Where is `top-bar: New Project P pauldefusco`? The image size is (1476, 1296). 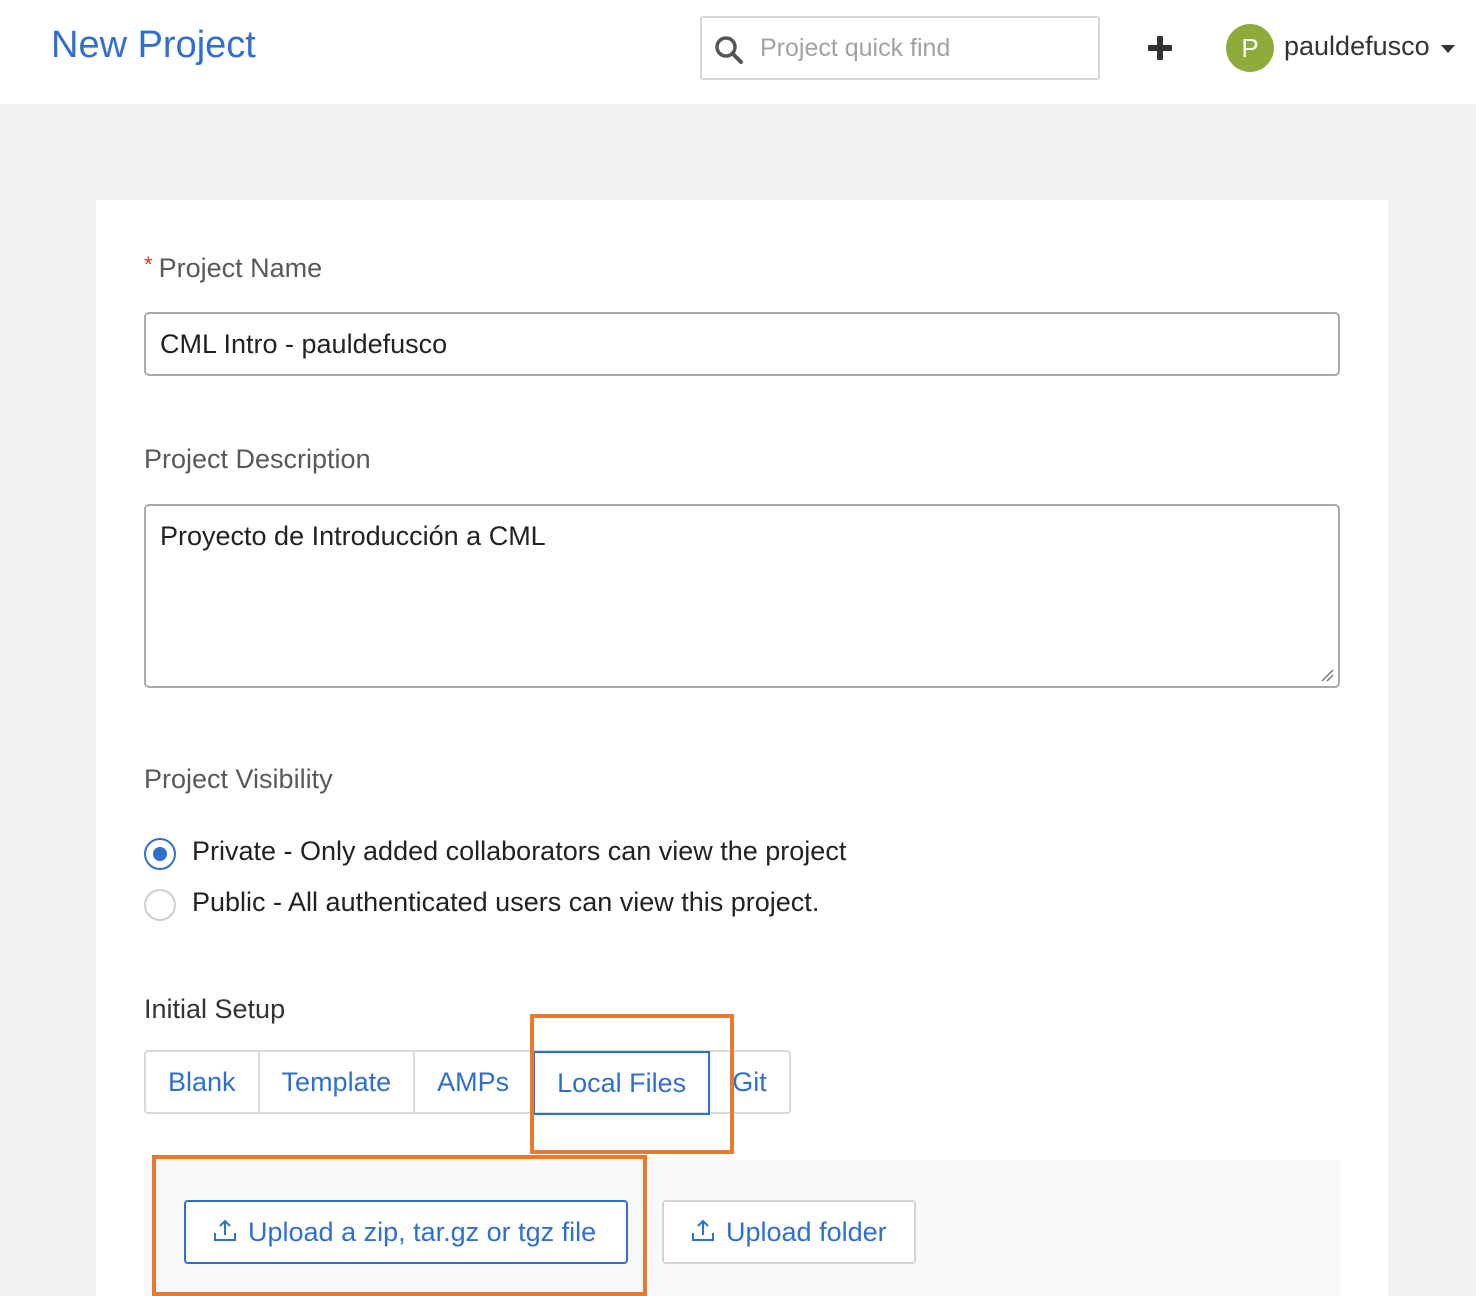
top-bar: New Project P pauldefusco is located at coordinates (738, 52).